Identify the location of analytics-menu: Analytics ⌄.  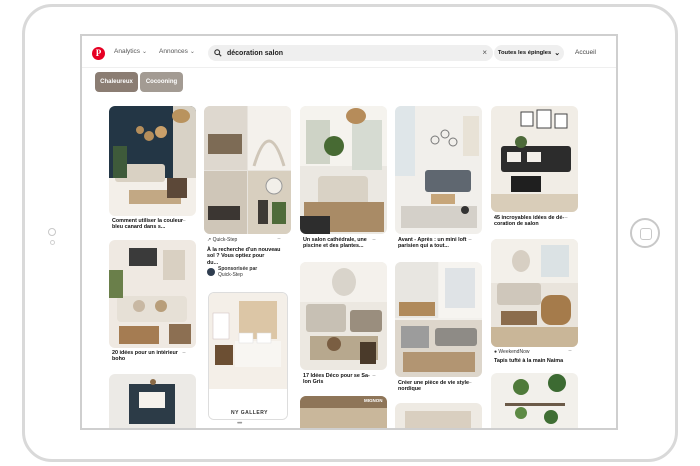
(130, 51).